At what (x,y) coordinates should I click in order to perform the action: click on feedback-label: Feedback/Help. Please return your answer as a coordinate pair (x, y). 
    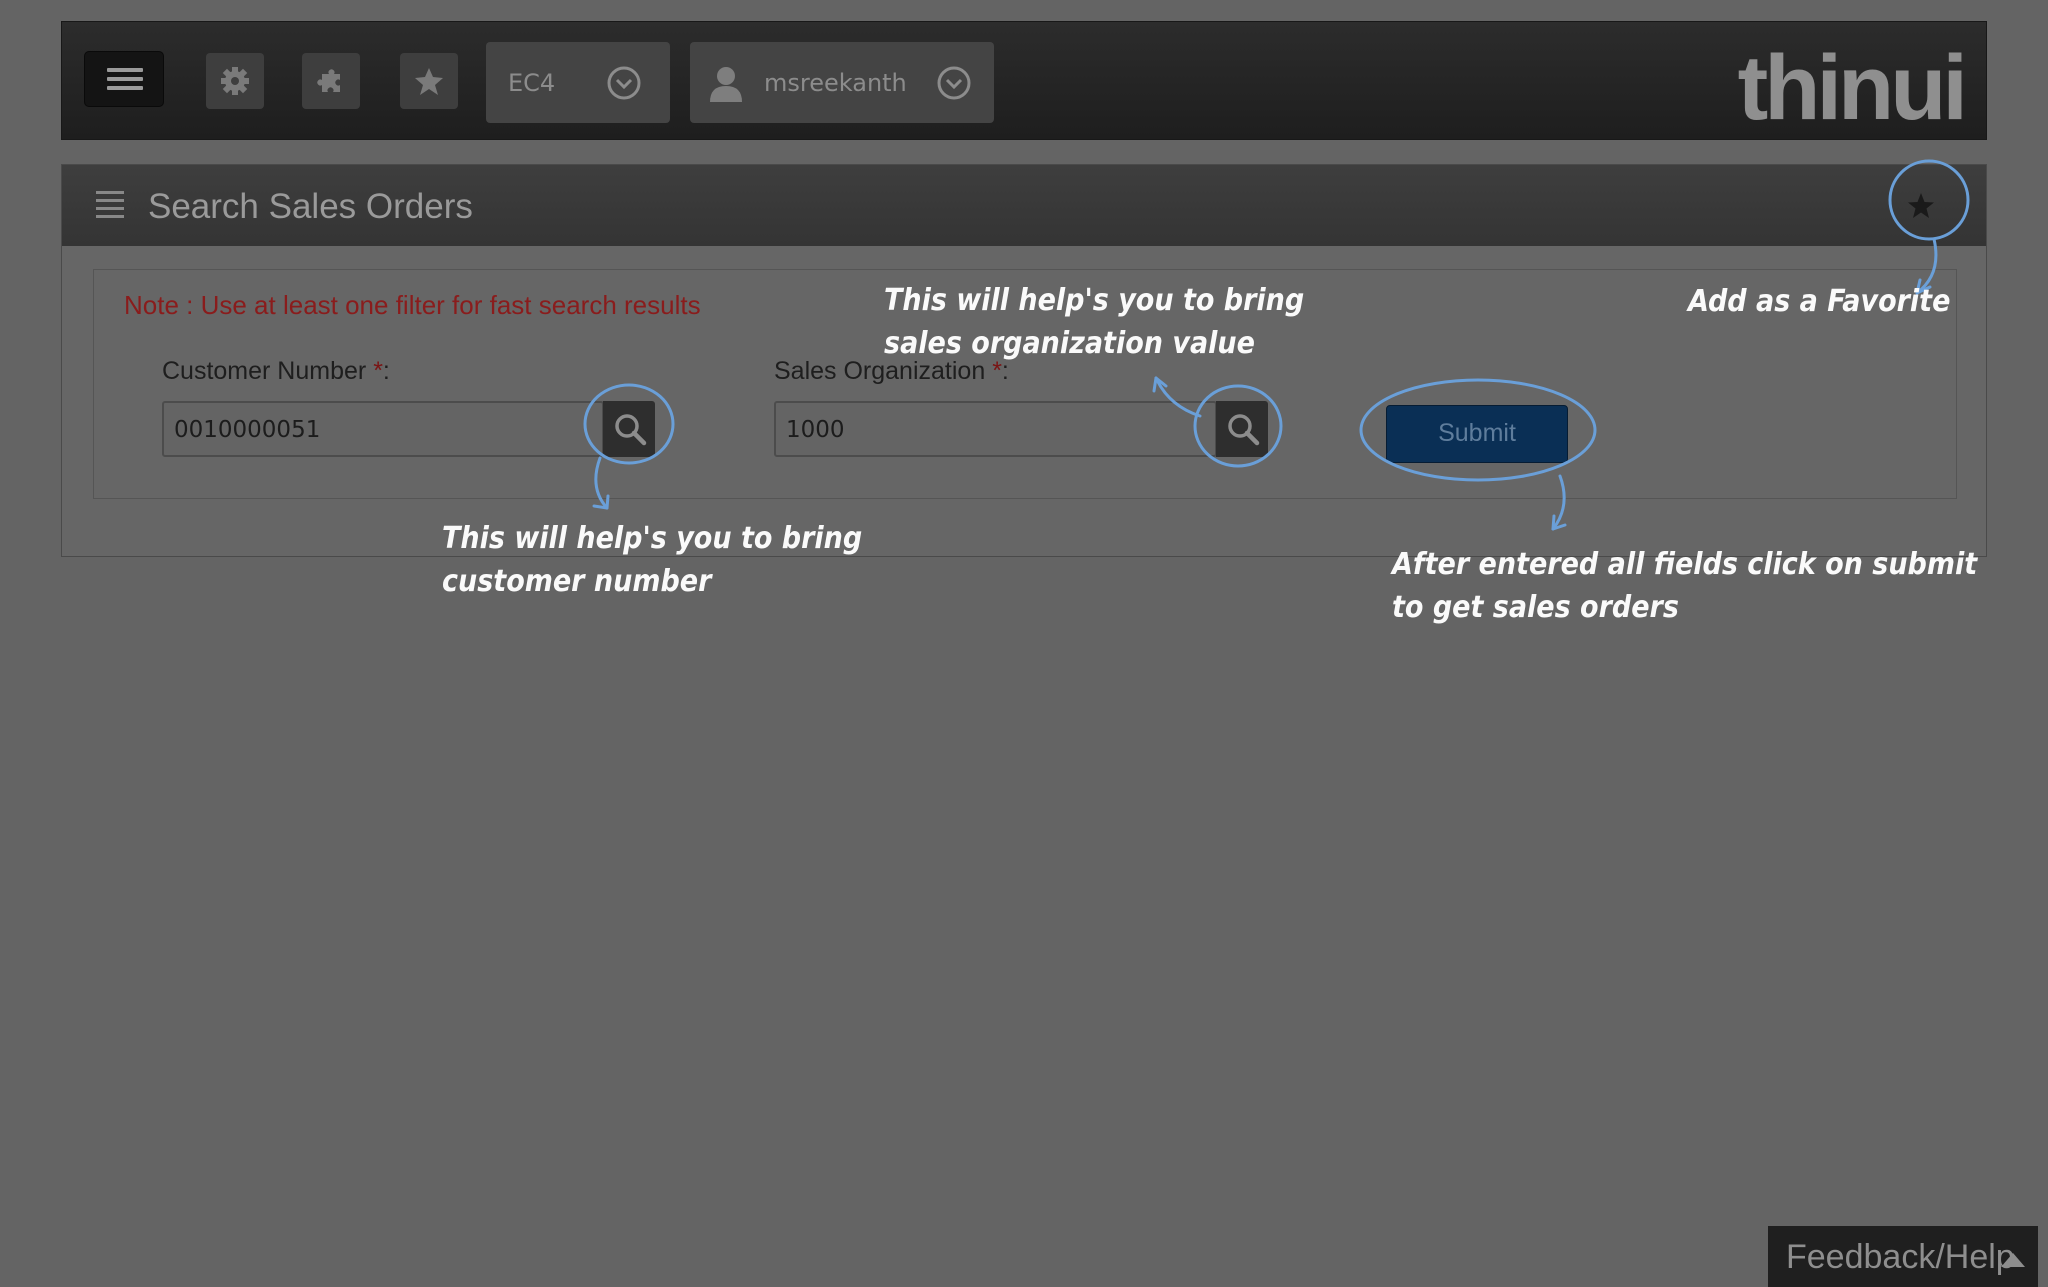
    Looking at the image, I should click on (1900, 1257).